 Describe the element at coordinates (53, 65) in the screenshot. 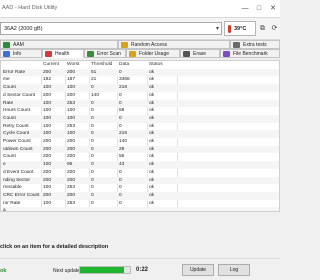

I see `column-header-current: Current` at that location.